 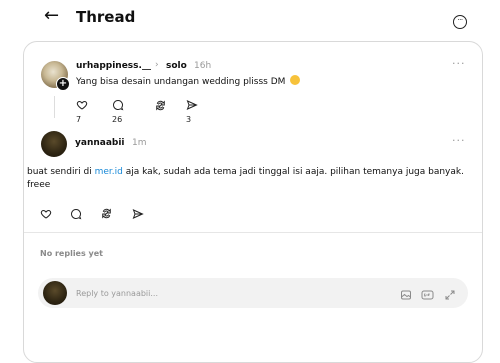 I want to click on gif-icon, so click(x=427, y=295).